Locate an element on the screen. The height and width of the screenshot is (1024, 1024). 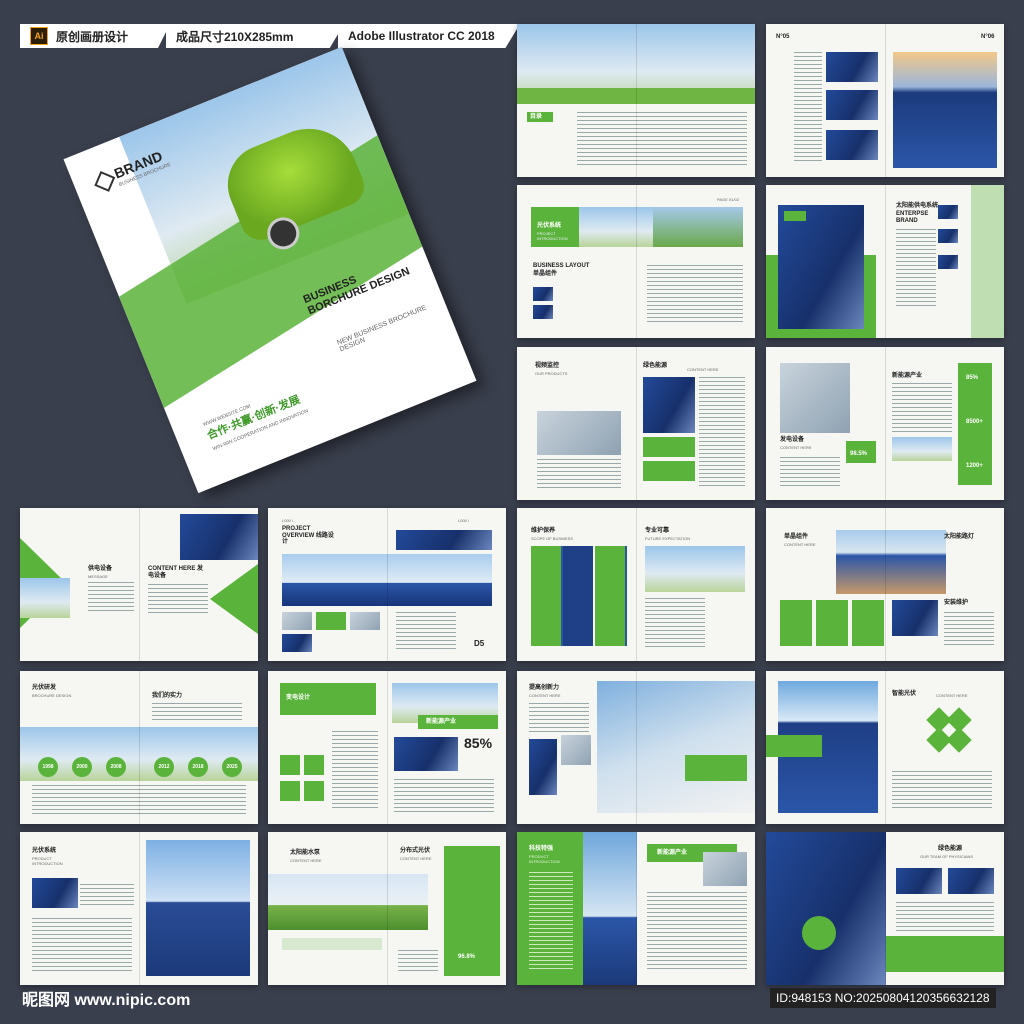
spread-16-sub: CONTENT HERE is located at coordinates (306, 860).